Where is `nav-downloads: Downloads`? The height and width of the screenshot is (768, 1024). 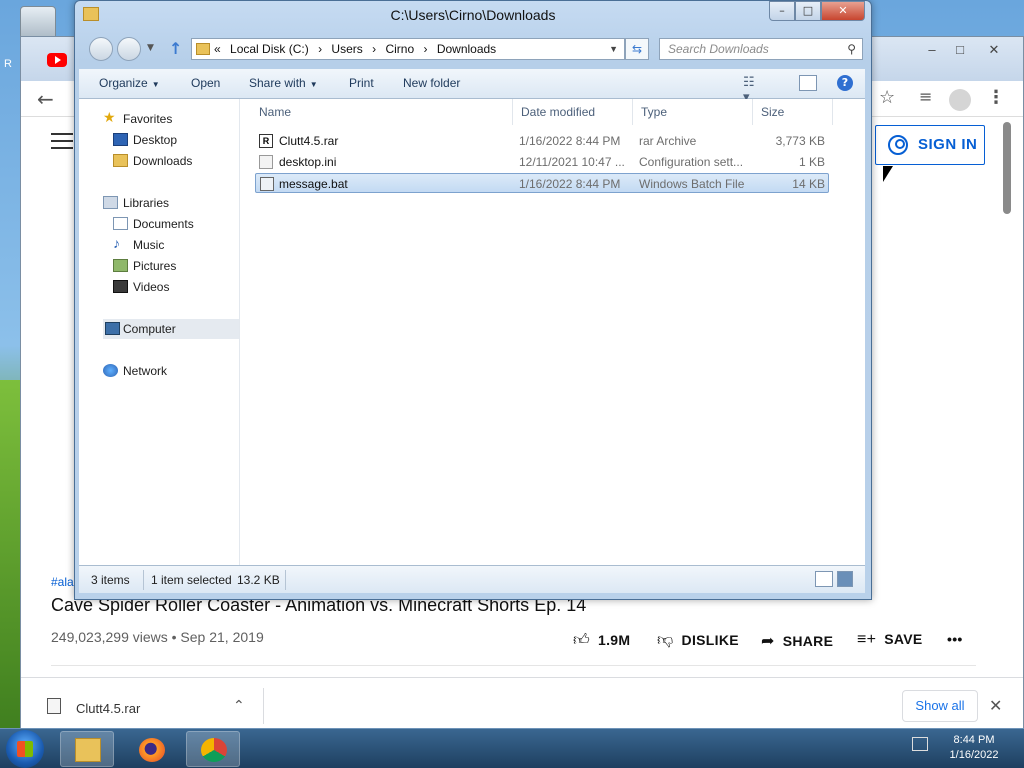 nav-downloads: Downloads is located at coordinates (152, 161).